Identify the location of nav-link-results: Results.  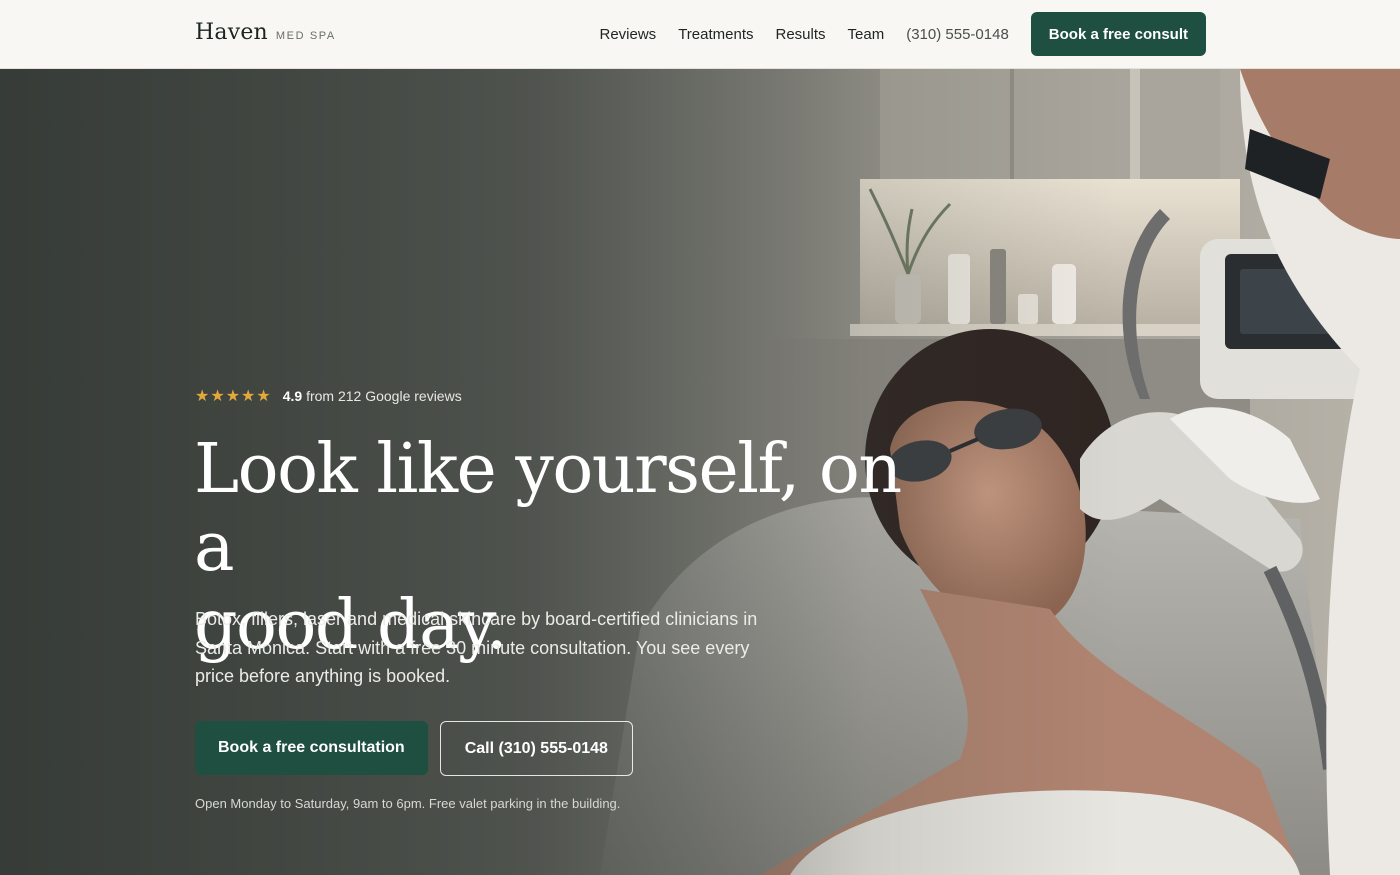
(801, 34).